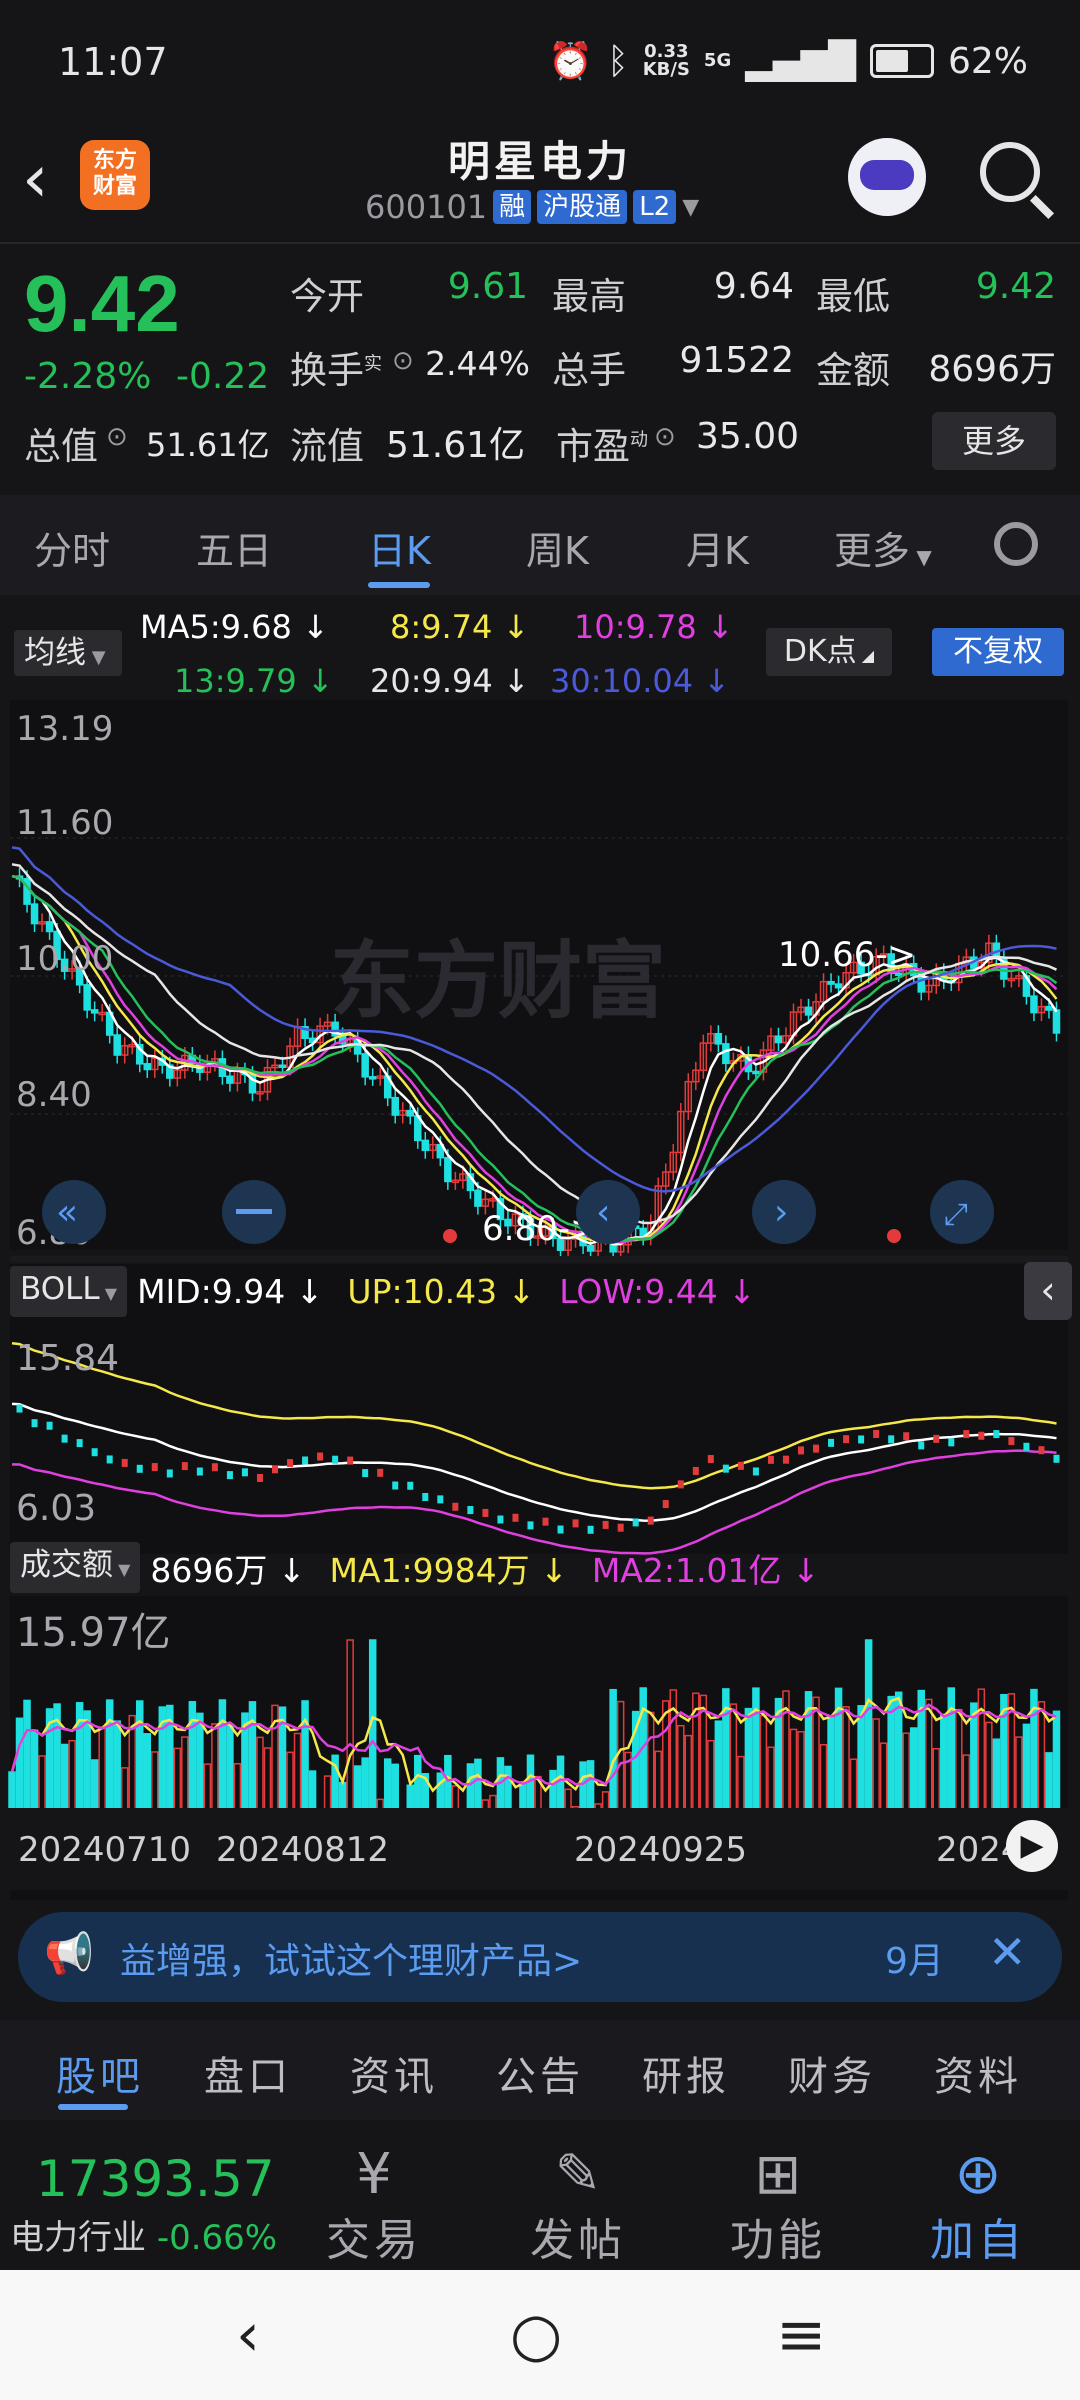 The image size is (1080, 2400). I want to click on total-value-label: 总值, so click(61, 446).